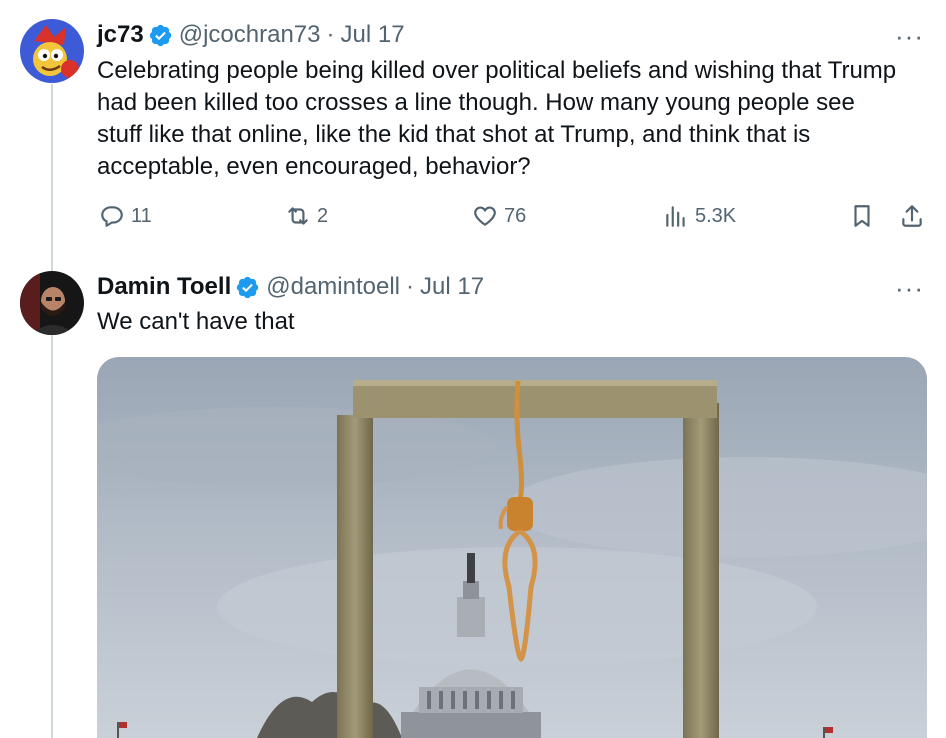  Describe the element at coordinates (112, 216) in the screenshot. I see `reply-icon` at that location.